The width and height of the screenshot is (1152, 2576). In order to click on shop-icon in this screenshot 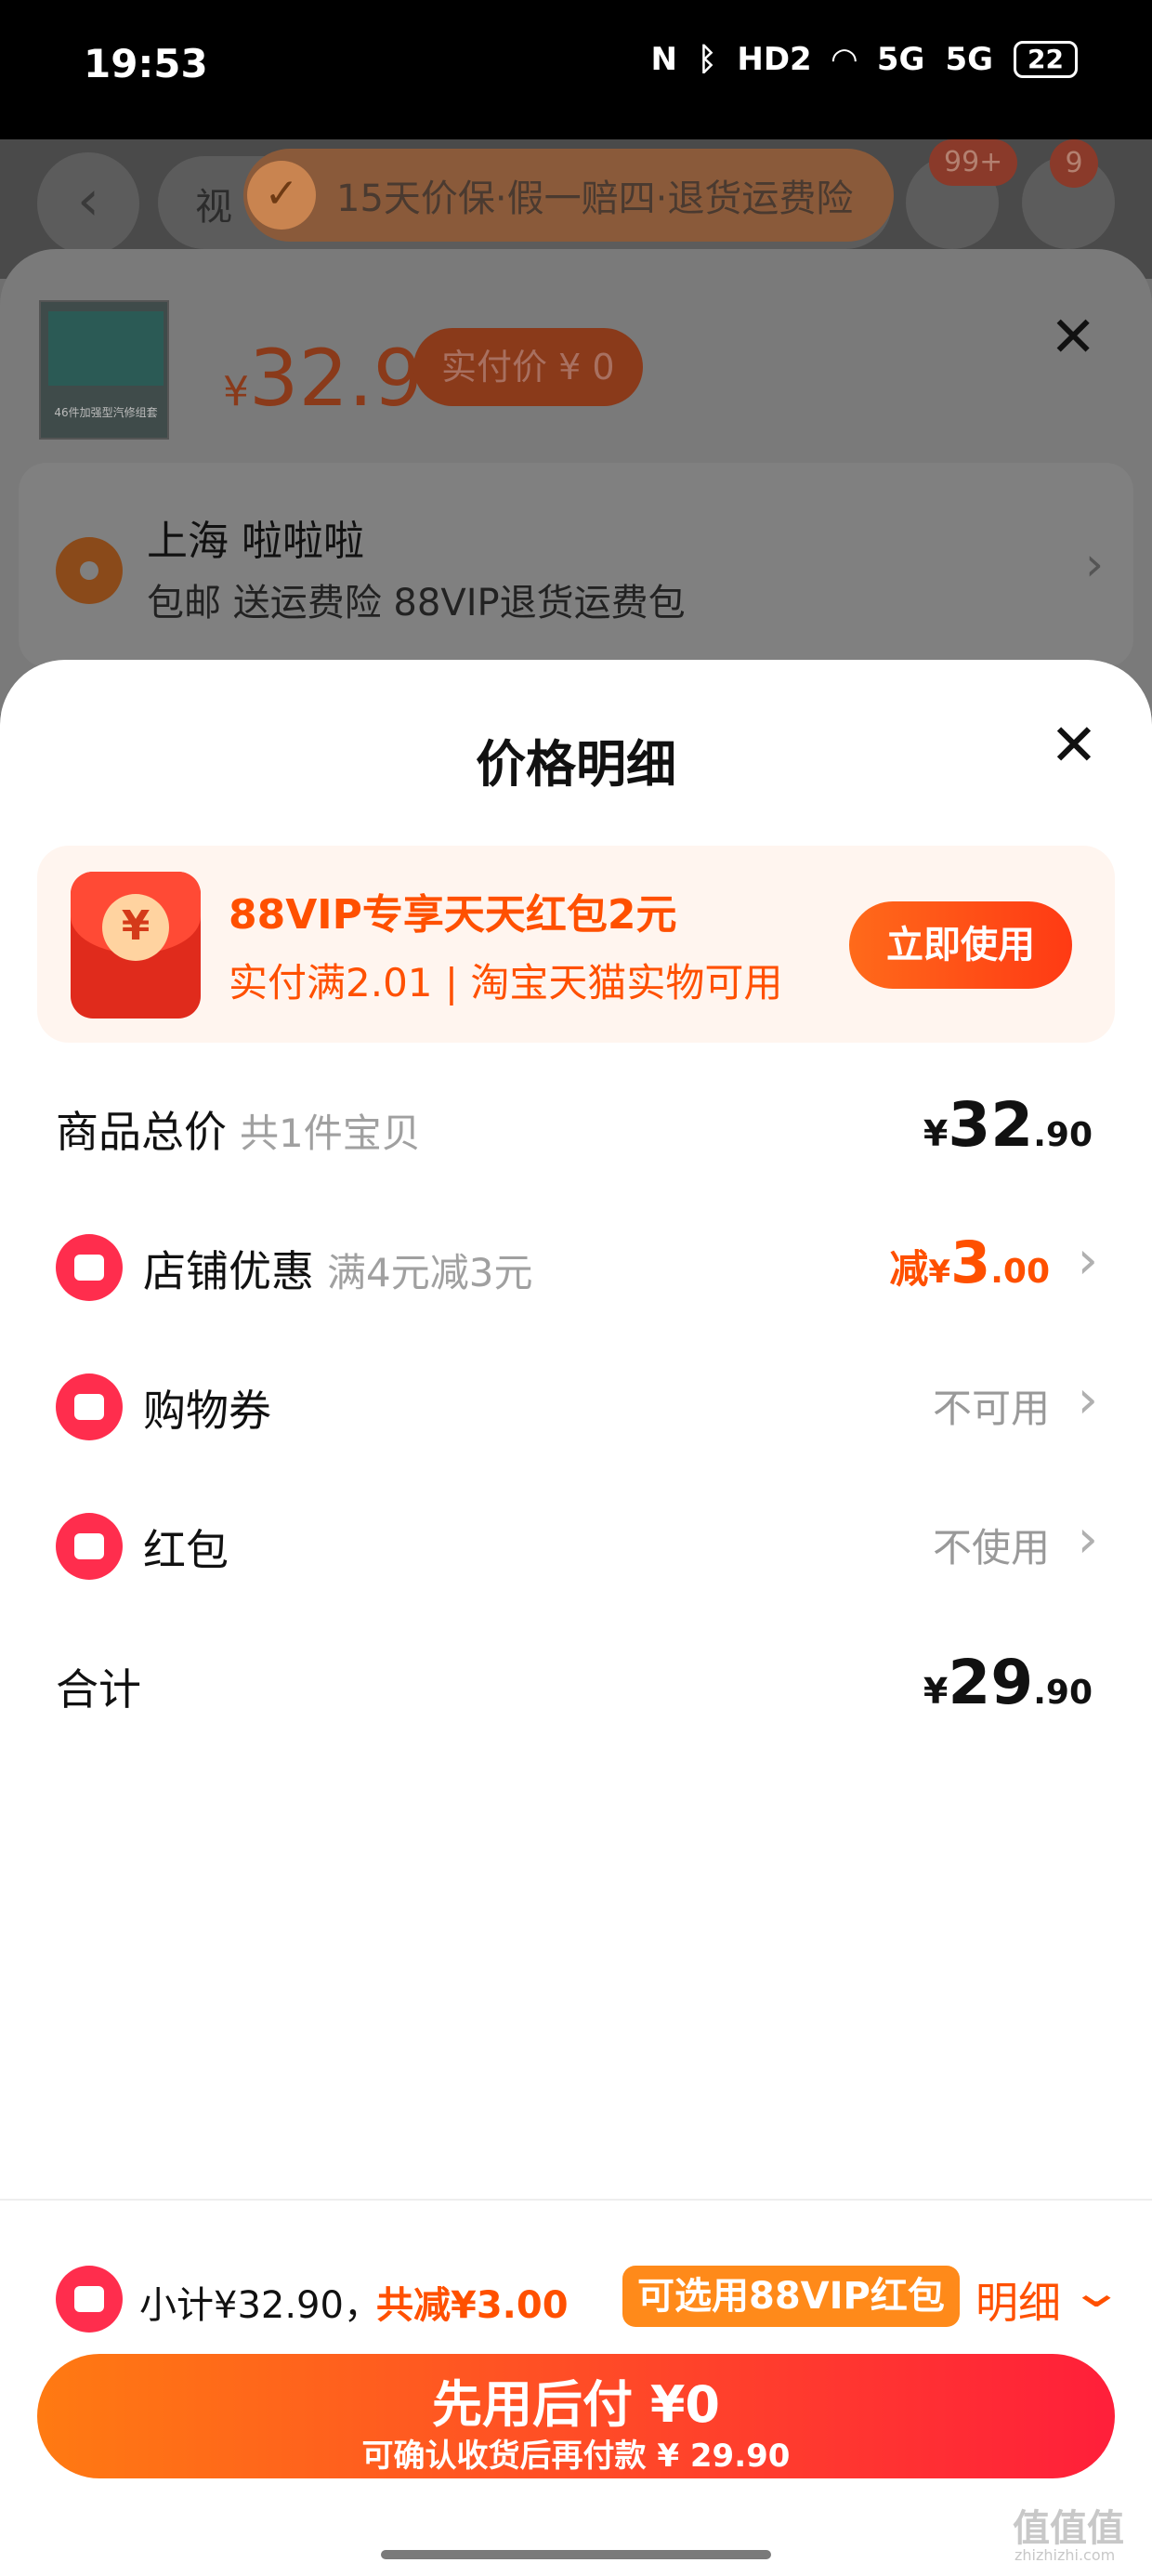, I will do `click(89, 1267)`.